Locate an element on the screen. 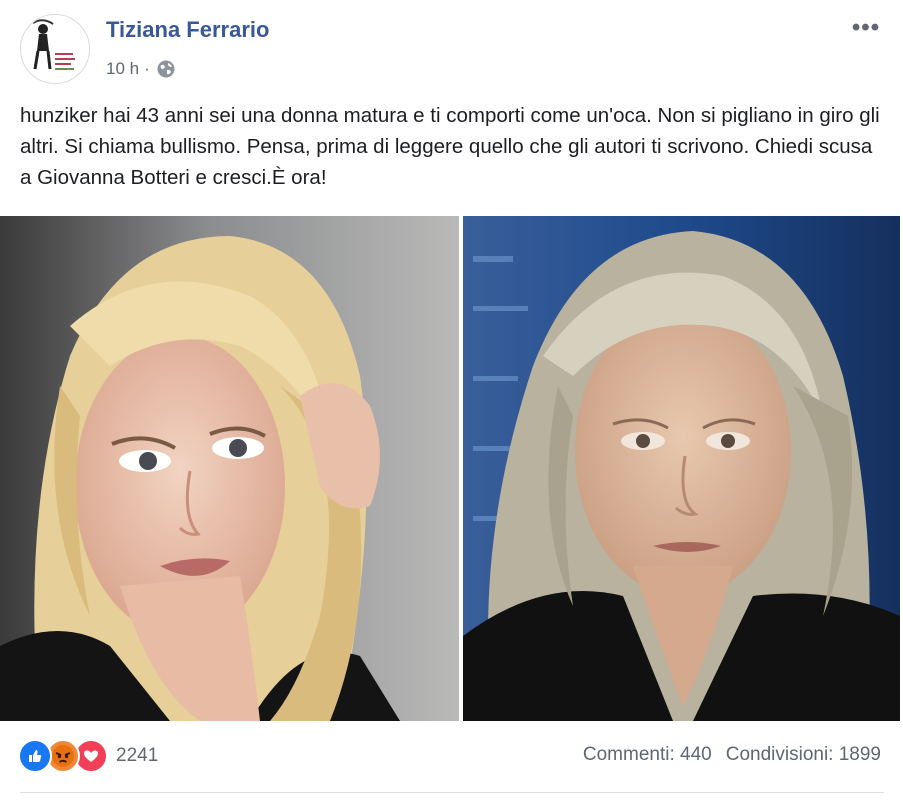 This screenshot has height=800, width=903. reactions-summary: 2241 is located at coordinates (88, 756).